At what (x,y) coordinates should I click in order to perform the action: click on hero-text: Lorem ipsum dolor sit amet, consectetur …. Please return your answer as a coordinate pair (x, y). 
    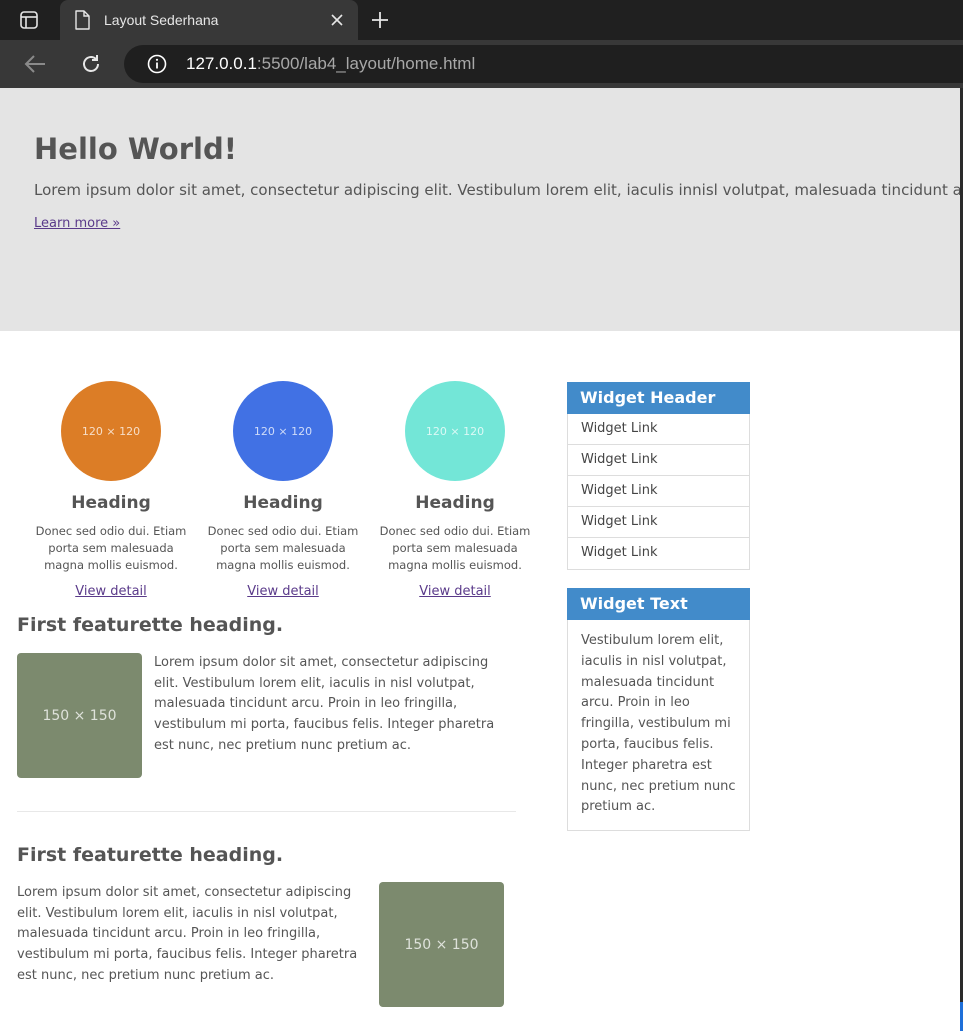
    Looking at the image, I should click on (498, 190).